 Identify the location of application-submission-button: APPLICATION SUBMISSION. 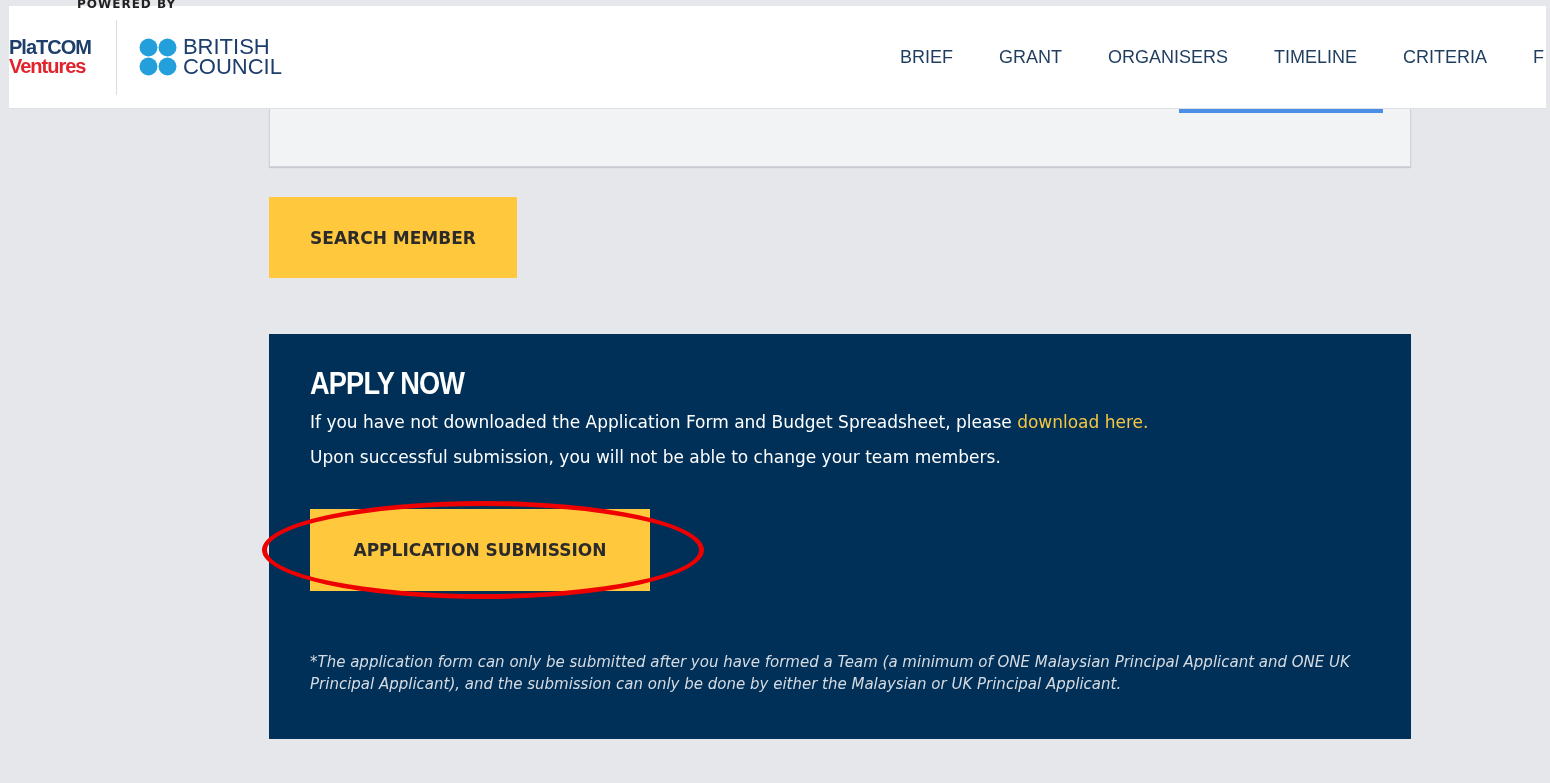
(480, 550).